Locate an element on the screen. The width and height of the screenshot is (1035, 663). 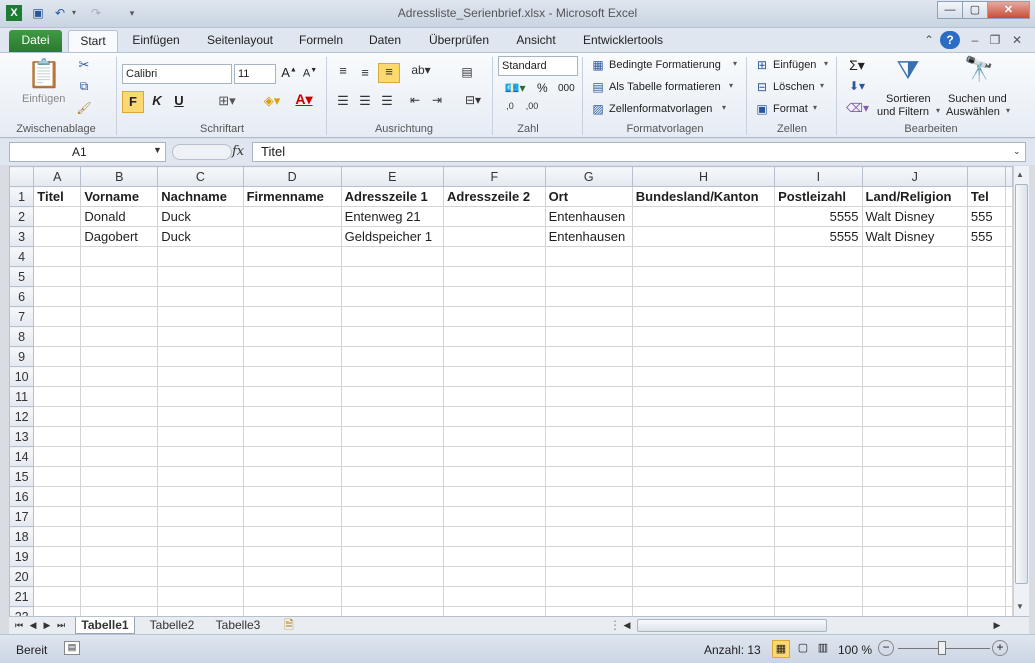
tab-formeln: Formeln is located at coordinates (321, 41).